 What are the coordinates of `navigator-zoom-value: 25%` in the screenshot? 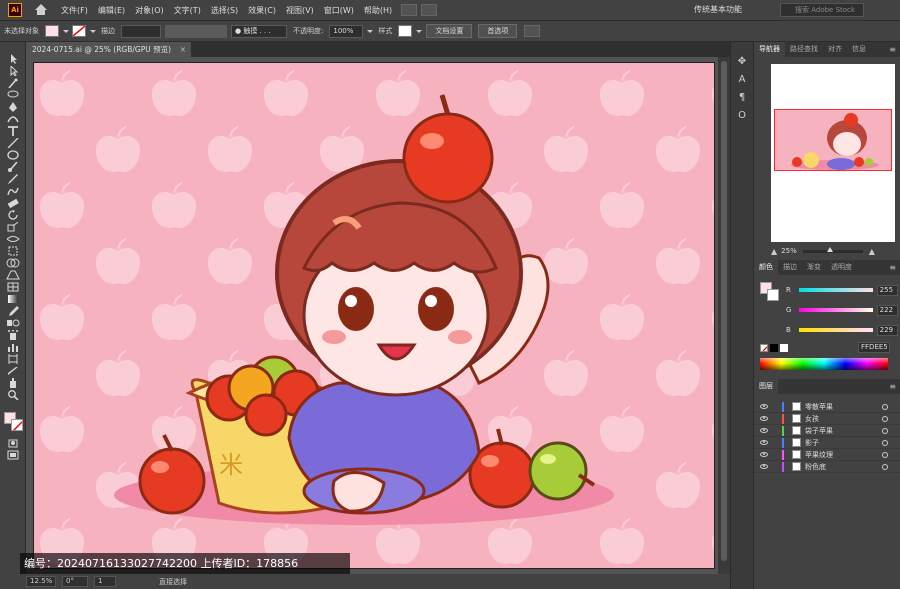 It's located at (789, 251).